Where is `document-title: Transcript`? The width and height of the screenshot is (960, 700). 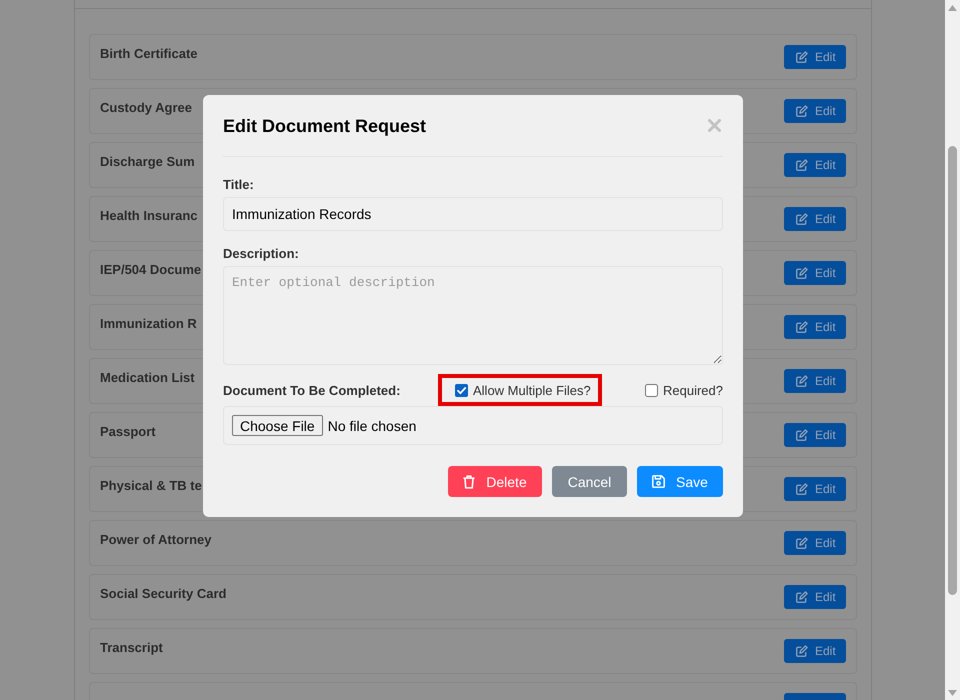 document-title: Transcript is located at coordinates (131, 647).